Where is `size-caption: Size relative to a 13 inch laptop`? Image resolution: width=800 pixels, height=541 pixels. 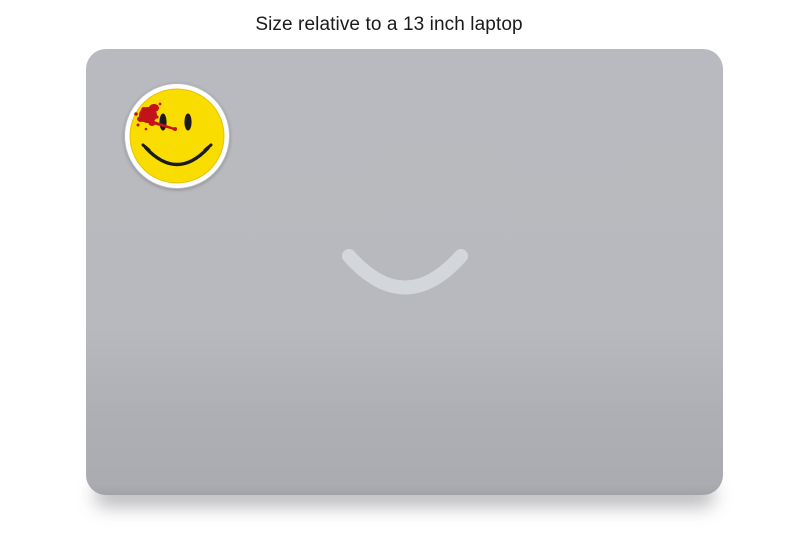
size-caption: Size relative to a 13 inch laptop is located at coordinates (389, 24).